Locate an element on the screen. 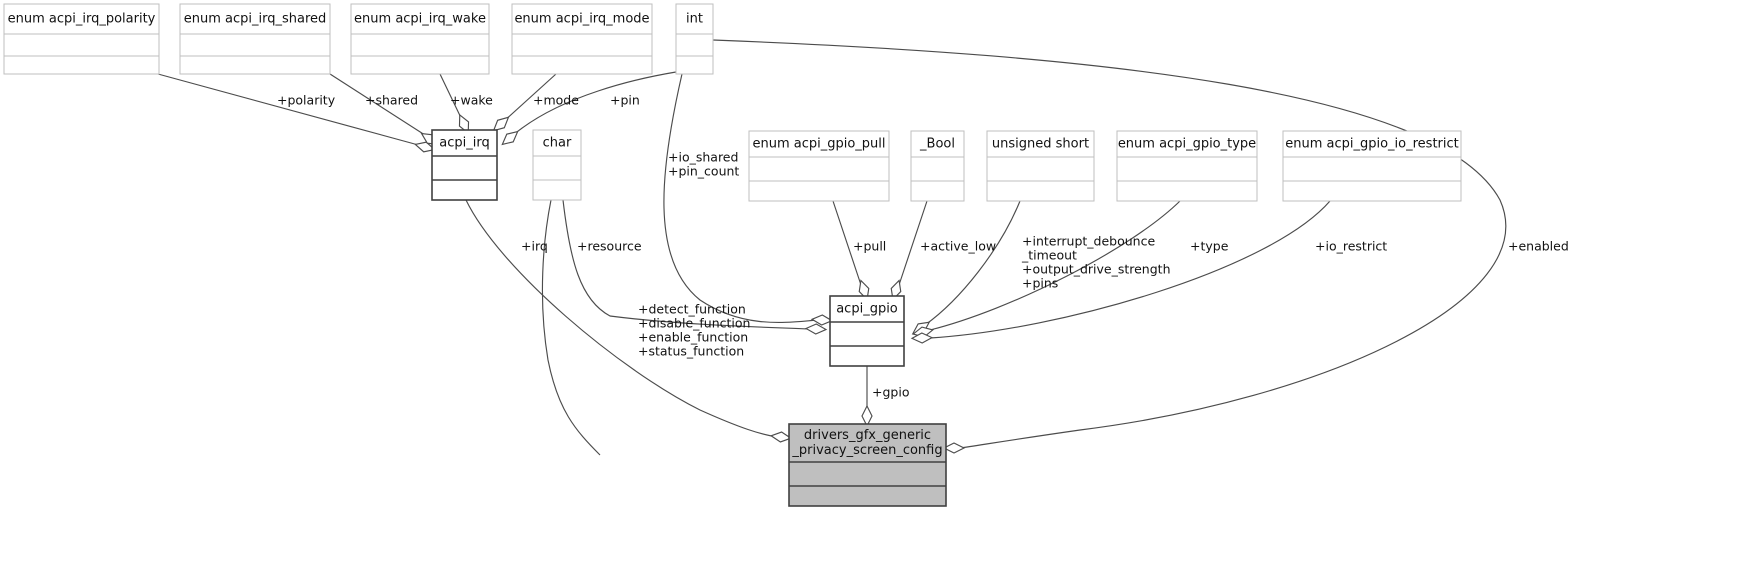 This screenshot has height=567, width=1740. class-node-char: char is located at coordinates (557, 165).